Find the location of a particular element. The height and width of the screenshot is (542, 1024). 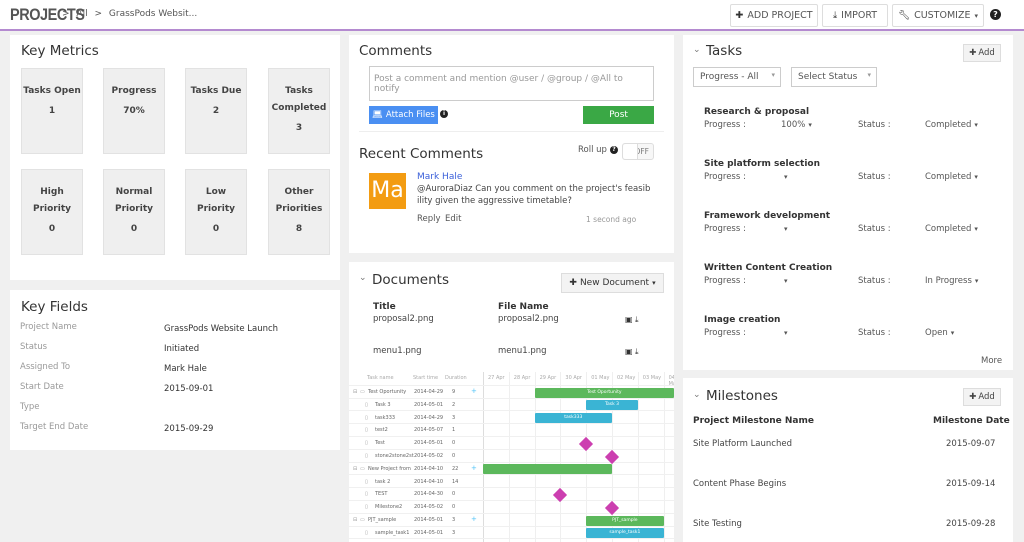

add-milestone-button: ✚ Add is located at coordinates (982, 397).